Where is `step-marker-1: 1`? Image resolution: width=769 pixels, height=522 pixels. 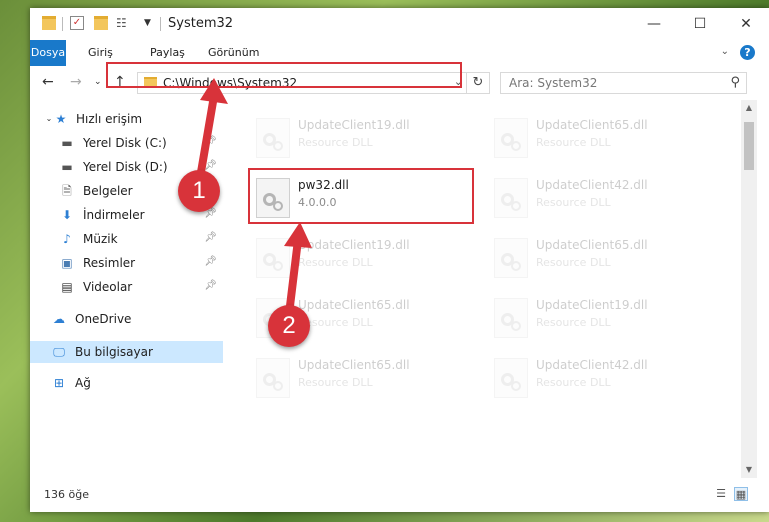 step-marker-1: 1 is located at coordinates (199, 191).